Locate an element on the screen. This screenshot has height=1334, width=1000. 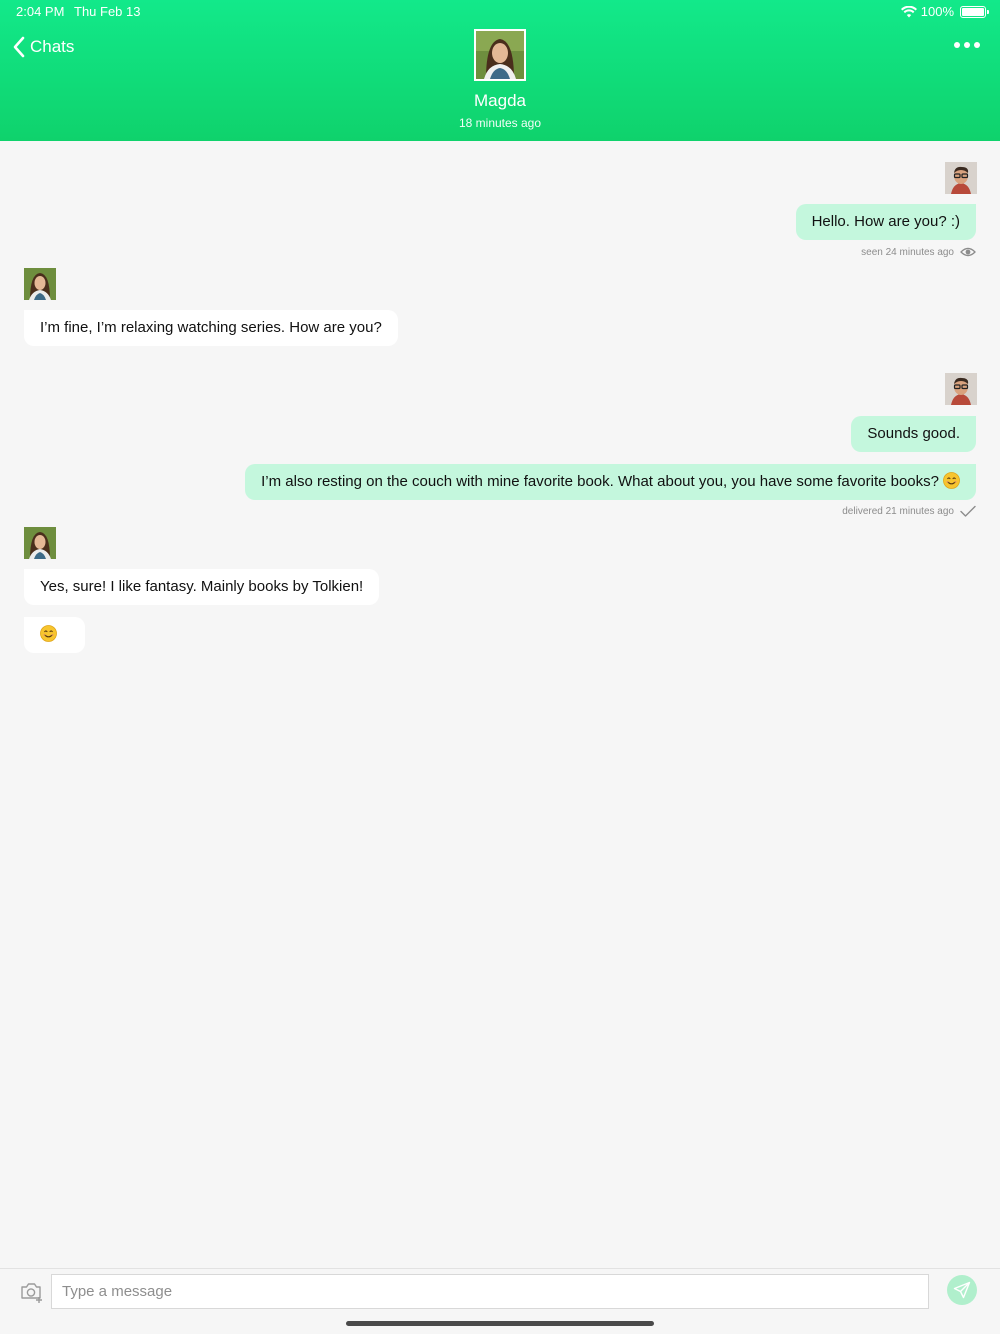
contact-last-seen: 18 minutes ago is located at coordinates (500, 123).